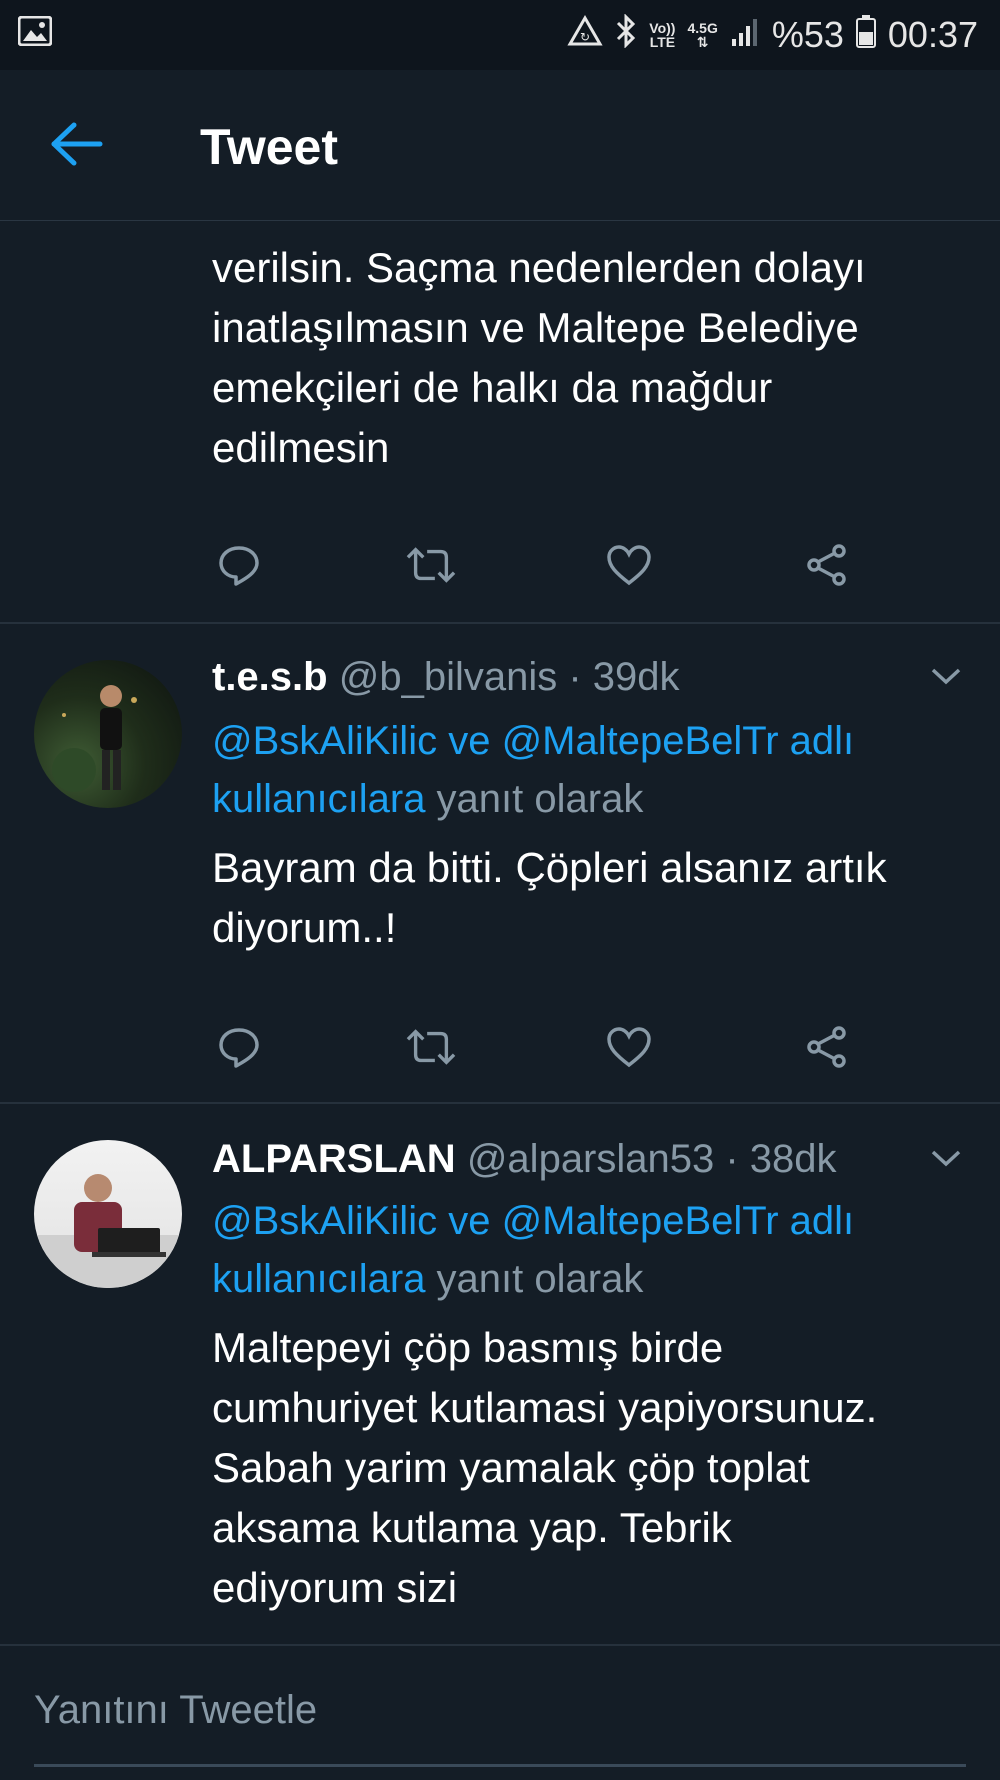 The image size is (1000, 1780). What do you see at coordinates (334, 1159) in the screenshot?
I see `display-name: ALPARSLAN` at bounding box center [334, 1159].